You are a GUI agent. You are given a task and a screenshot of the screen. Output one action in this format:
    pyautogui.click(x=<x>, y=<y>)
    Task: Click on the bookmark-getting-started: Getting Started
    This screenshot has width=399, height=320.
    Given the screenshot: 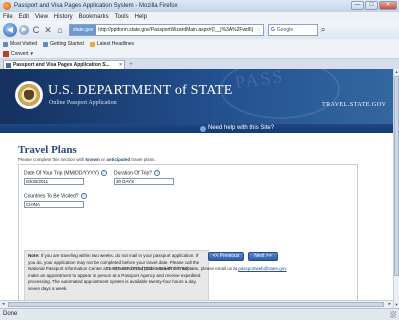 What is the action you would take?
    pyautogui.click(x=63, y=44)
    